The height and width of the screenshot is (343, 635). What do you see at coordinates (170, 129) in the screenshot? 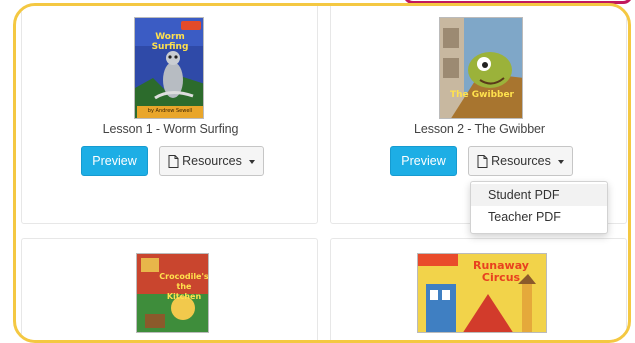
I see `lesson-title: Lesson 1 - Worm Surfing` at bounding box center [170, 129].